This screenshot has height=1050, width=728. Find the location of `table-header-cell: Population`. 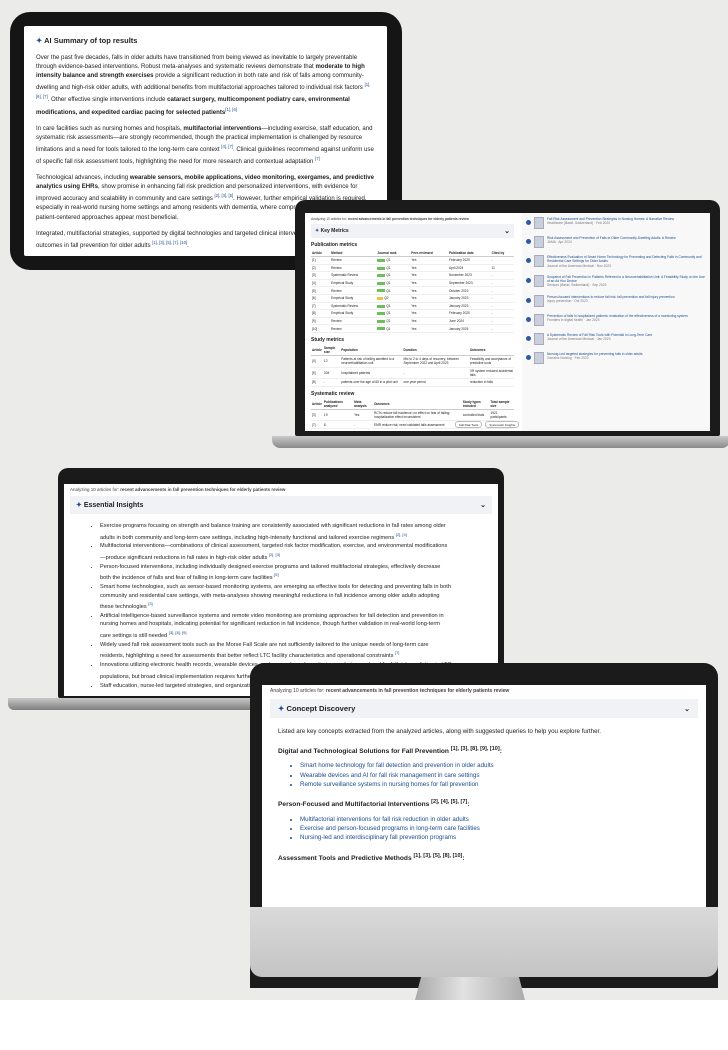

table-header-cell: Population is located at coordinates (371, 350).